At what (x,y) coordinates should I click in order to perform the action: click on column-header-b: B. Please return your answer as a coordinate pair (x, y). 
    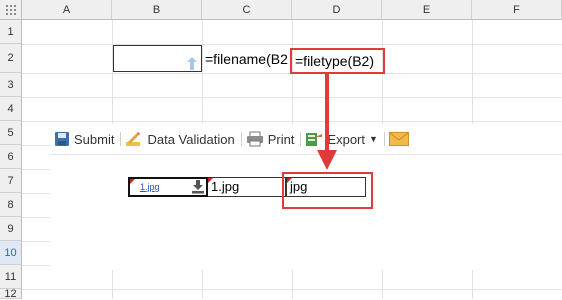
    Looking at the image, I should click on (157, 10).